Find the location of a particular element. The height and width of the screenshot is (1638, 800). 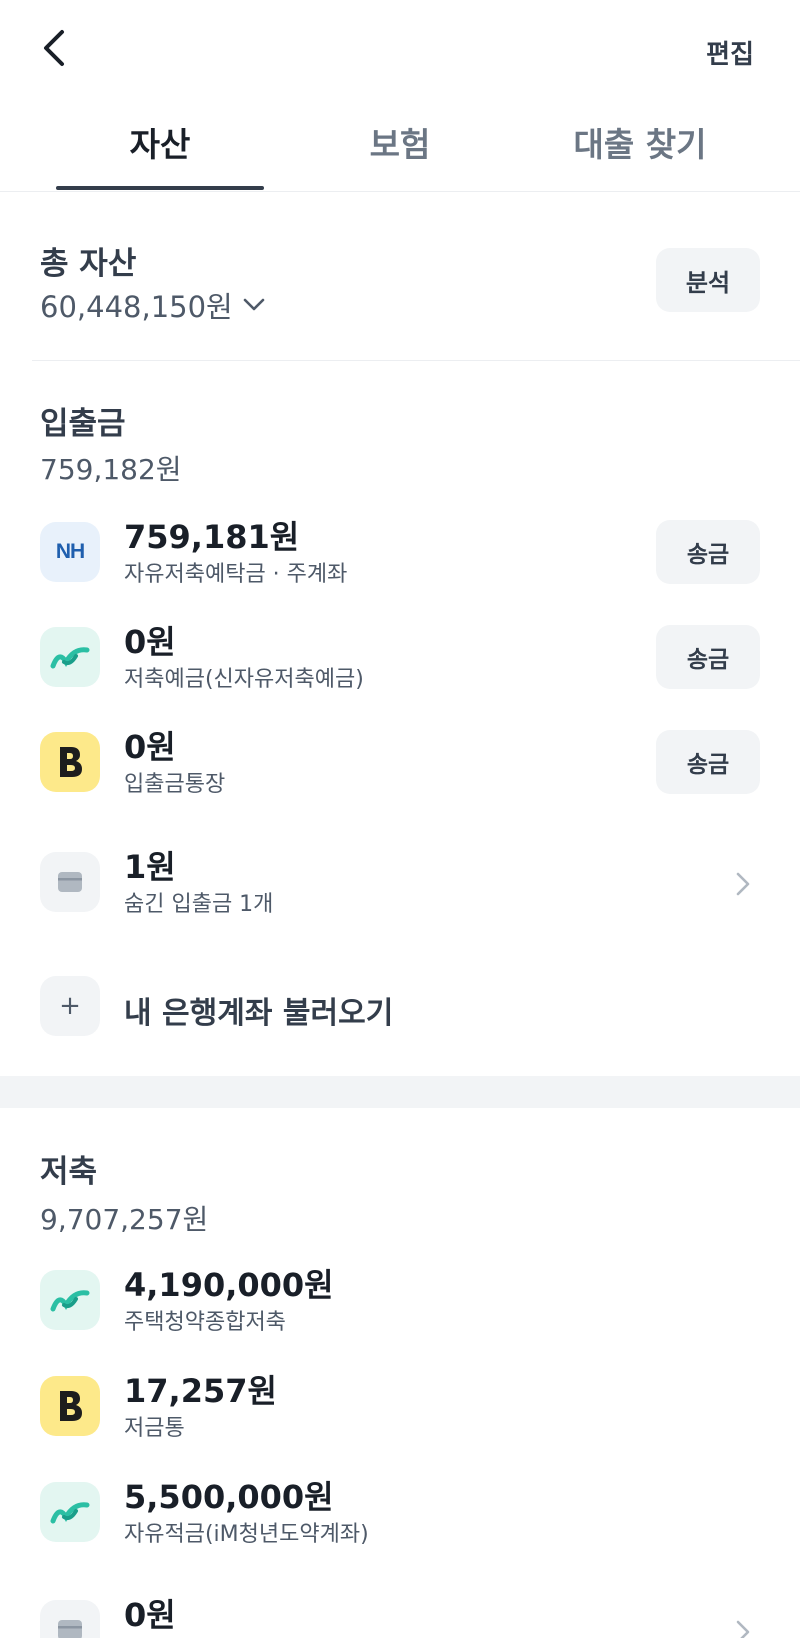

tab-assets: 자산 is located at coordinates (160, 142).